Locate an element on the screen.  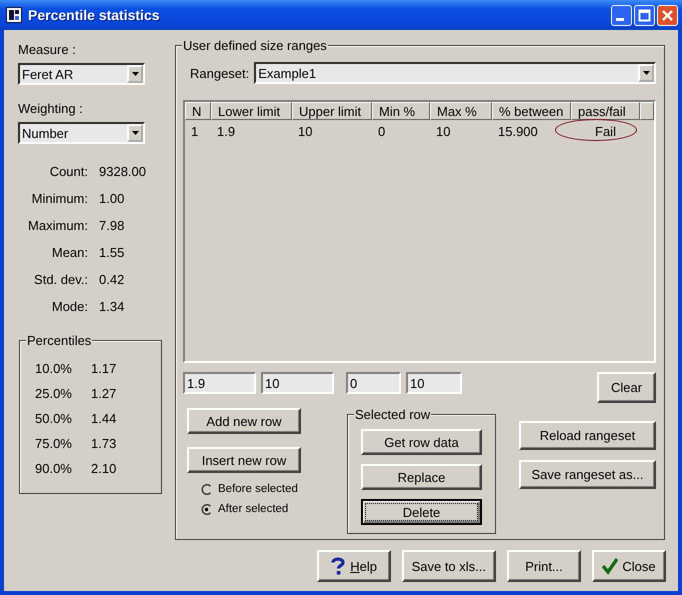
dialog-button: Close is located at coordinates (629, 566).